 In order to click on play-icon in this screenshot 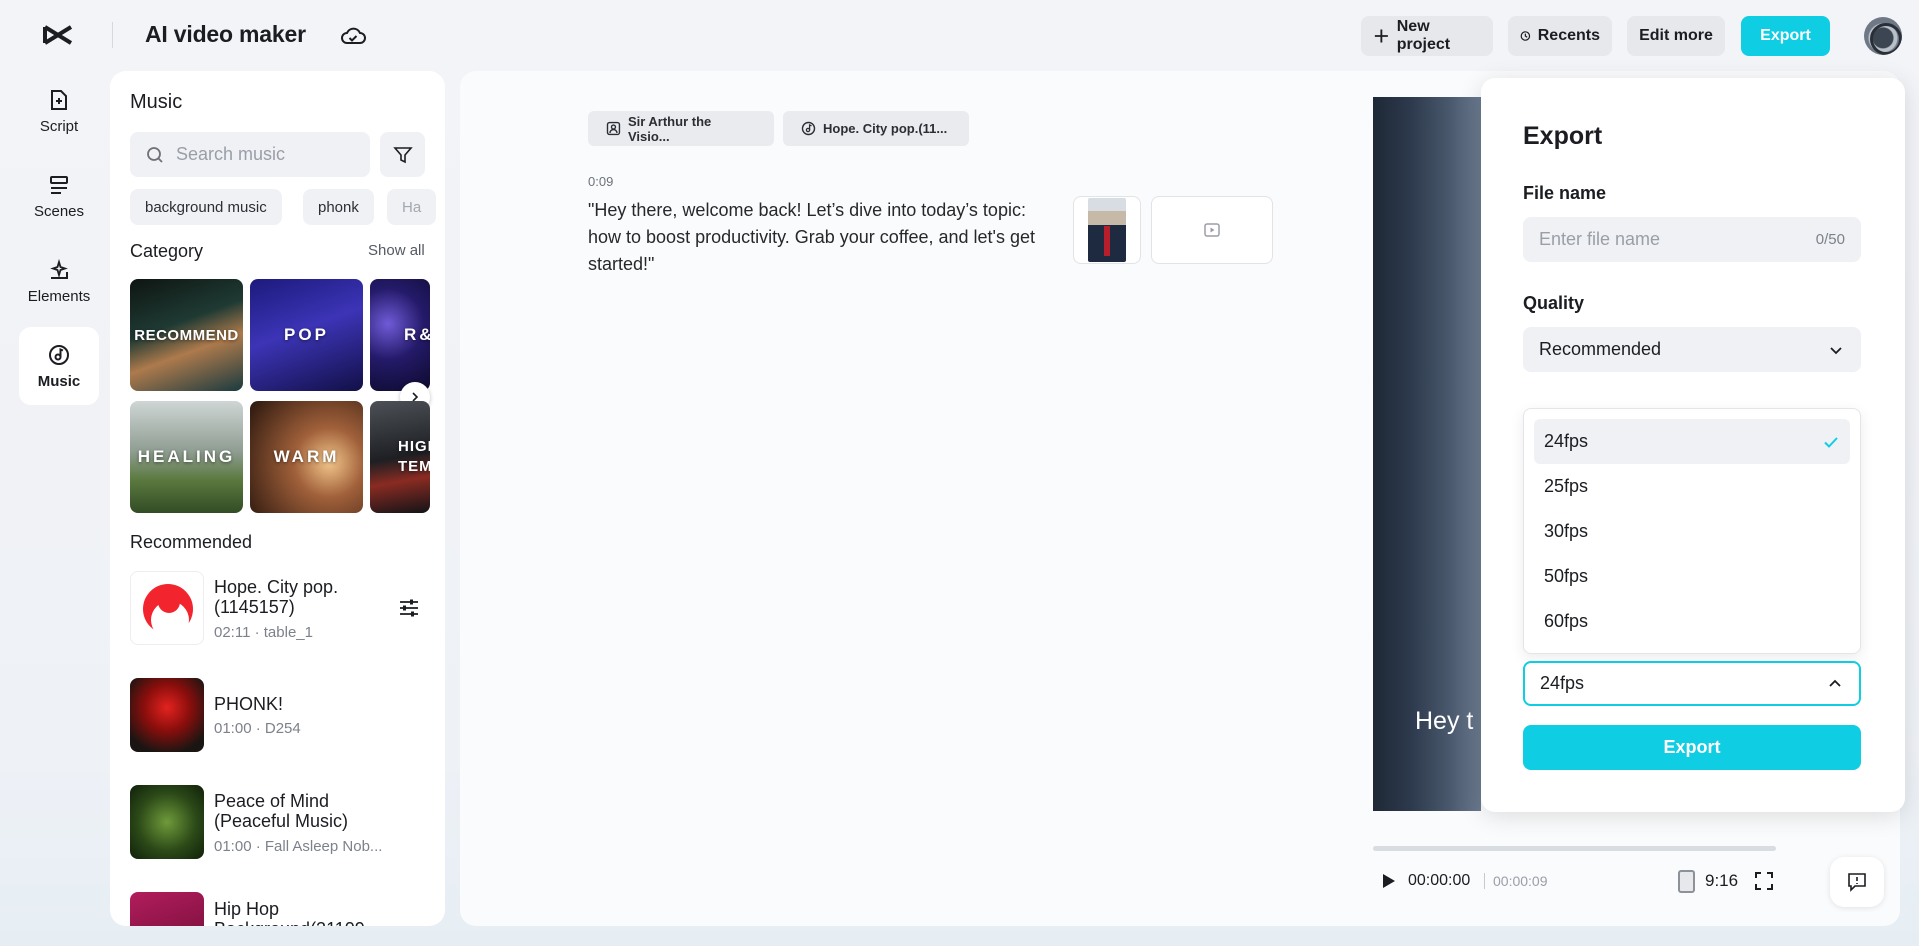, I will do `click(1388, 881)`.